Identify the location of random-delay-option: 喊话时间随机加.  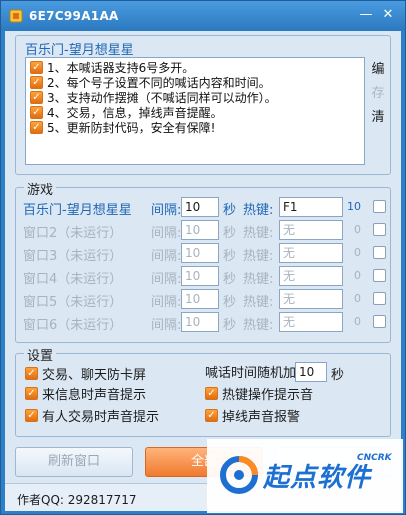
(251, 372).